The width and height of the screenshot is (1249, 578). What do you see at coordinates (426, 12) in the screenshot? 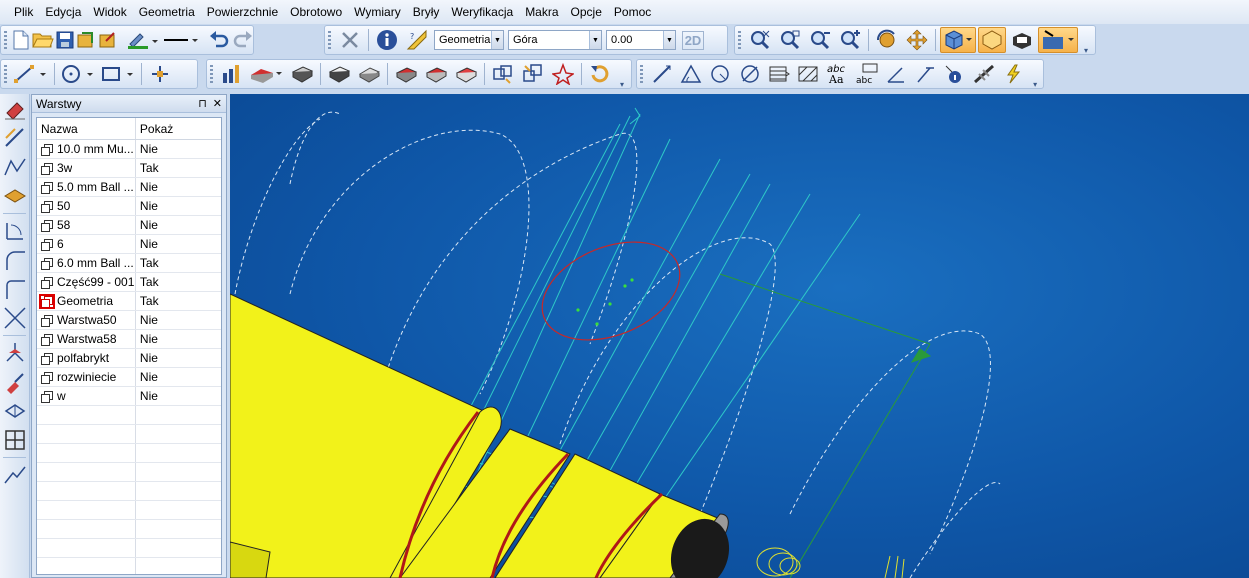
I see `menu-bryly: Bryły` at bounding box center [426, 12].